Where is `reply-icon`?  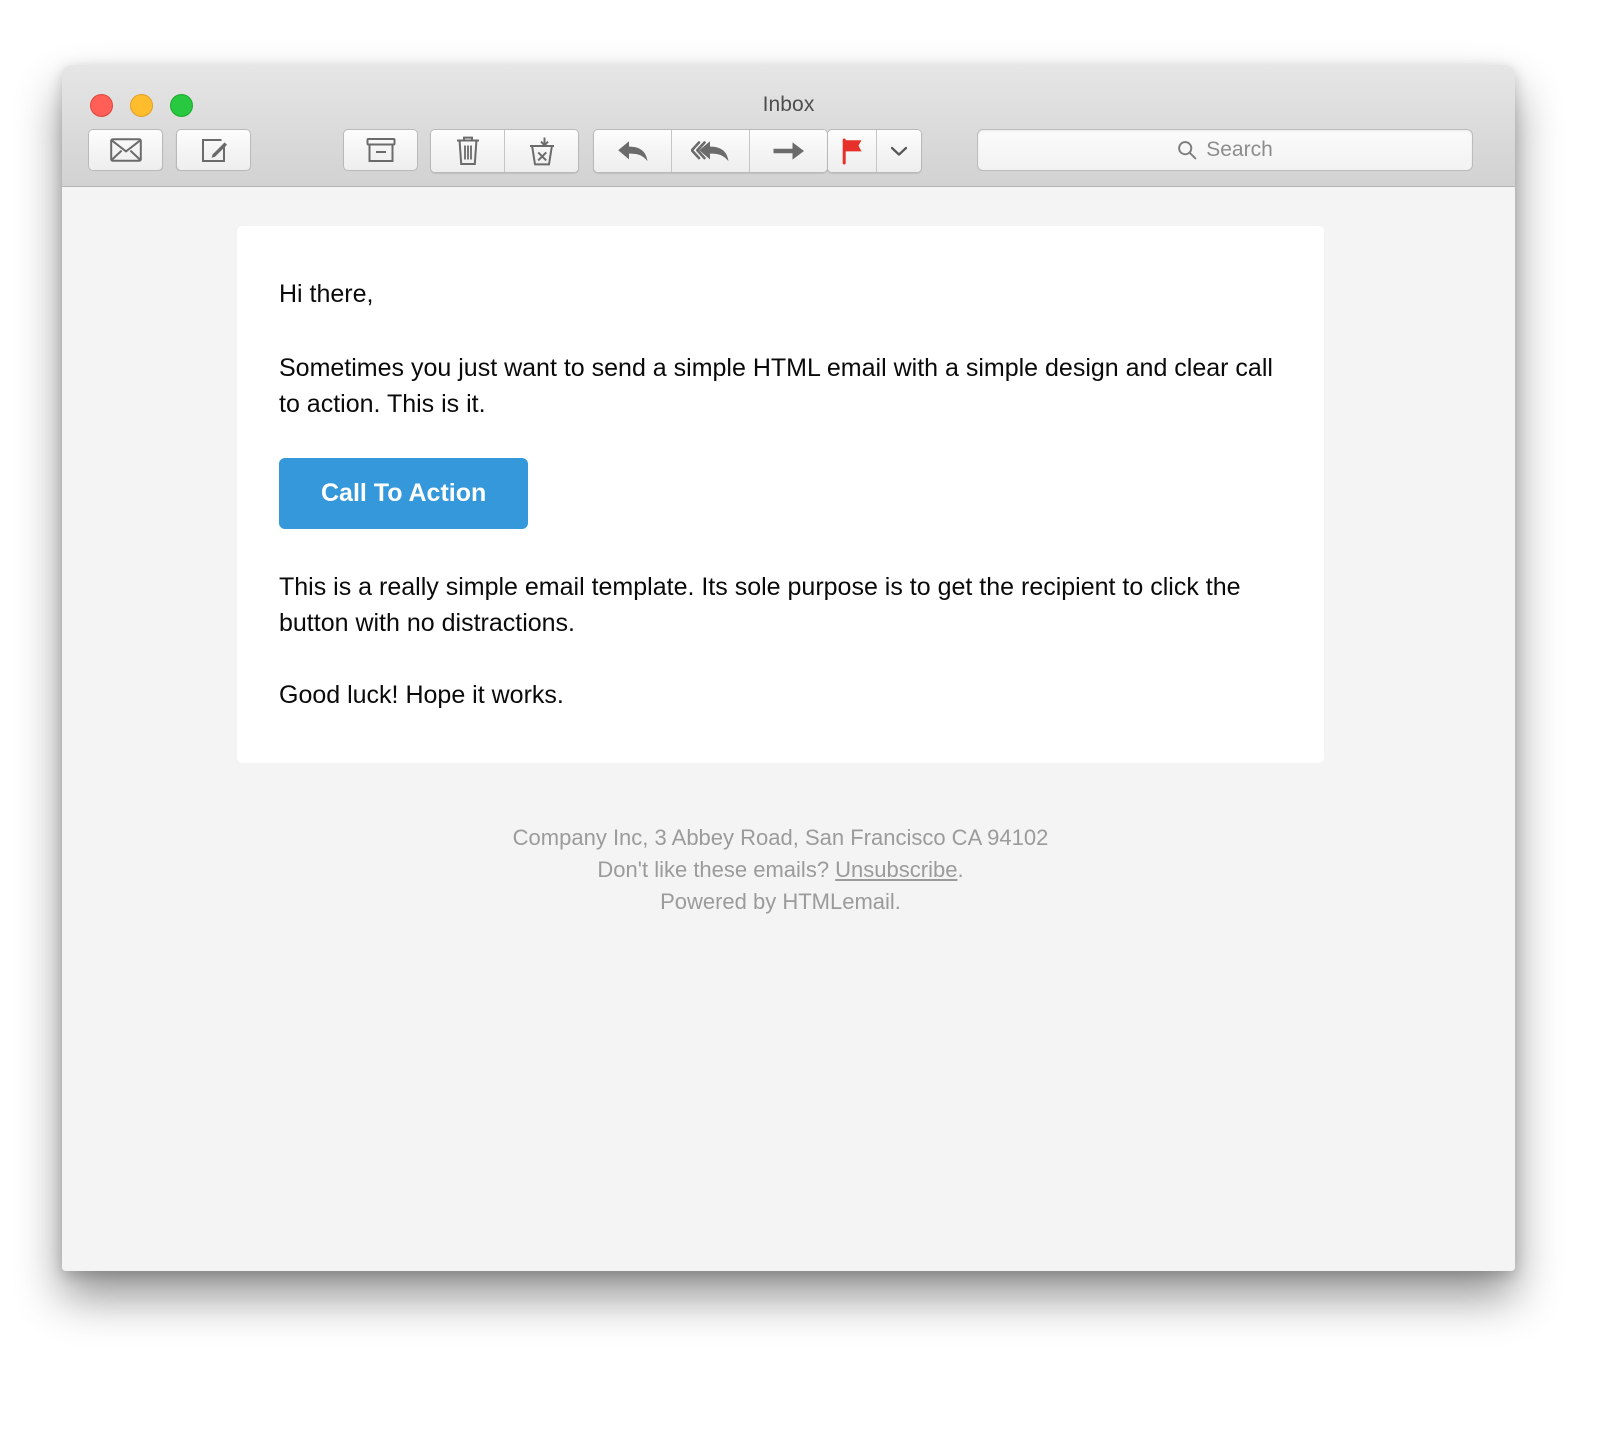 reply-icon is located at coordinates (632, 151).